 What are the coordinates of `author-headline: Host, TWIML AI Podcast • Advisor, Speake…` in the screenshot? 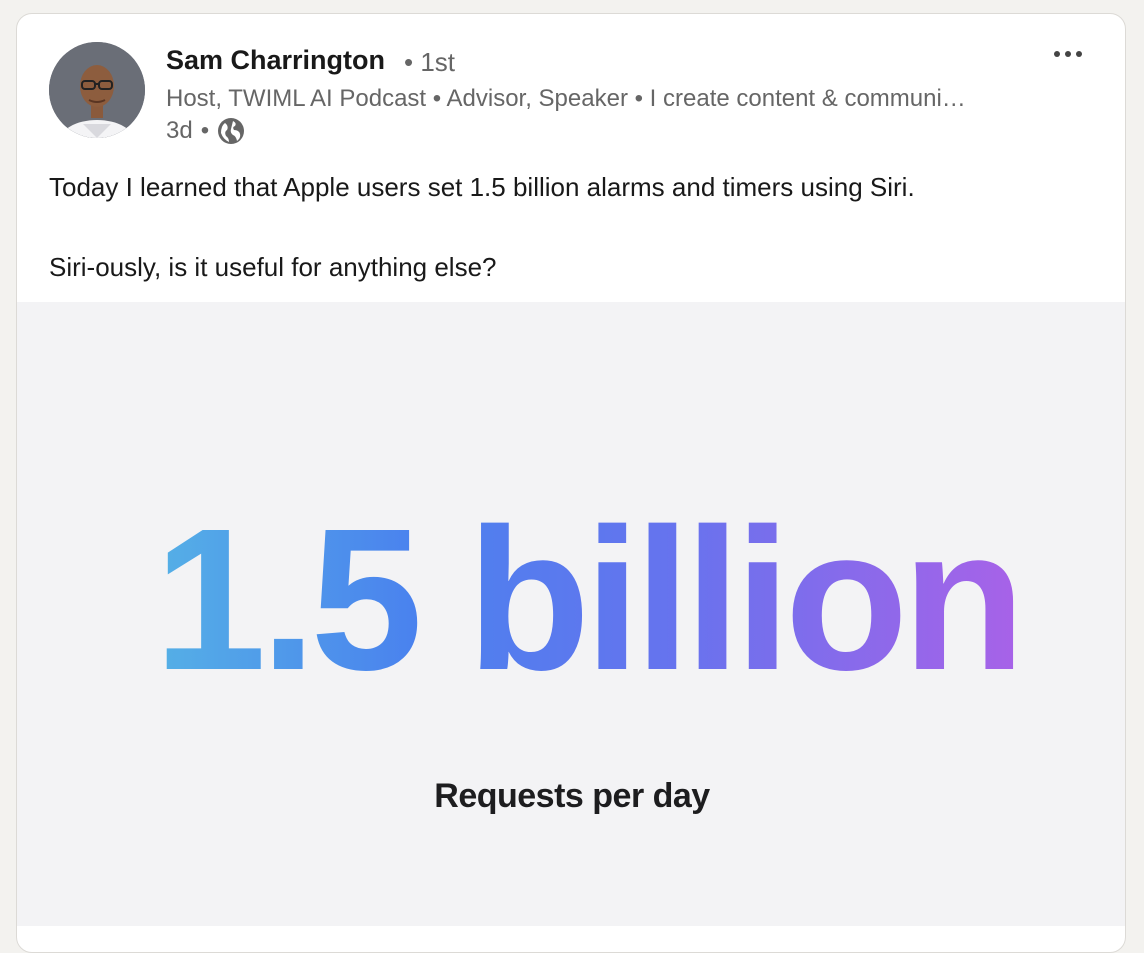 It's located at (566, 98).